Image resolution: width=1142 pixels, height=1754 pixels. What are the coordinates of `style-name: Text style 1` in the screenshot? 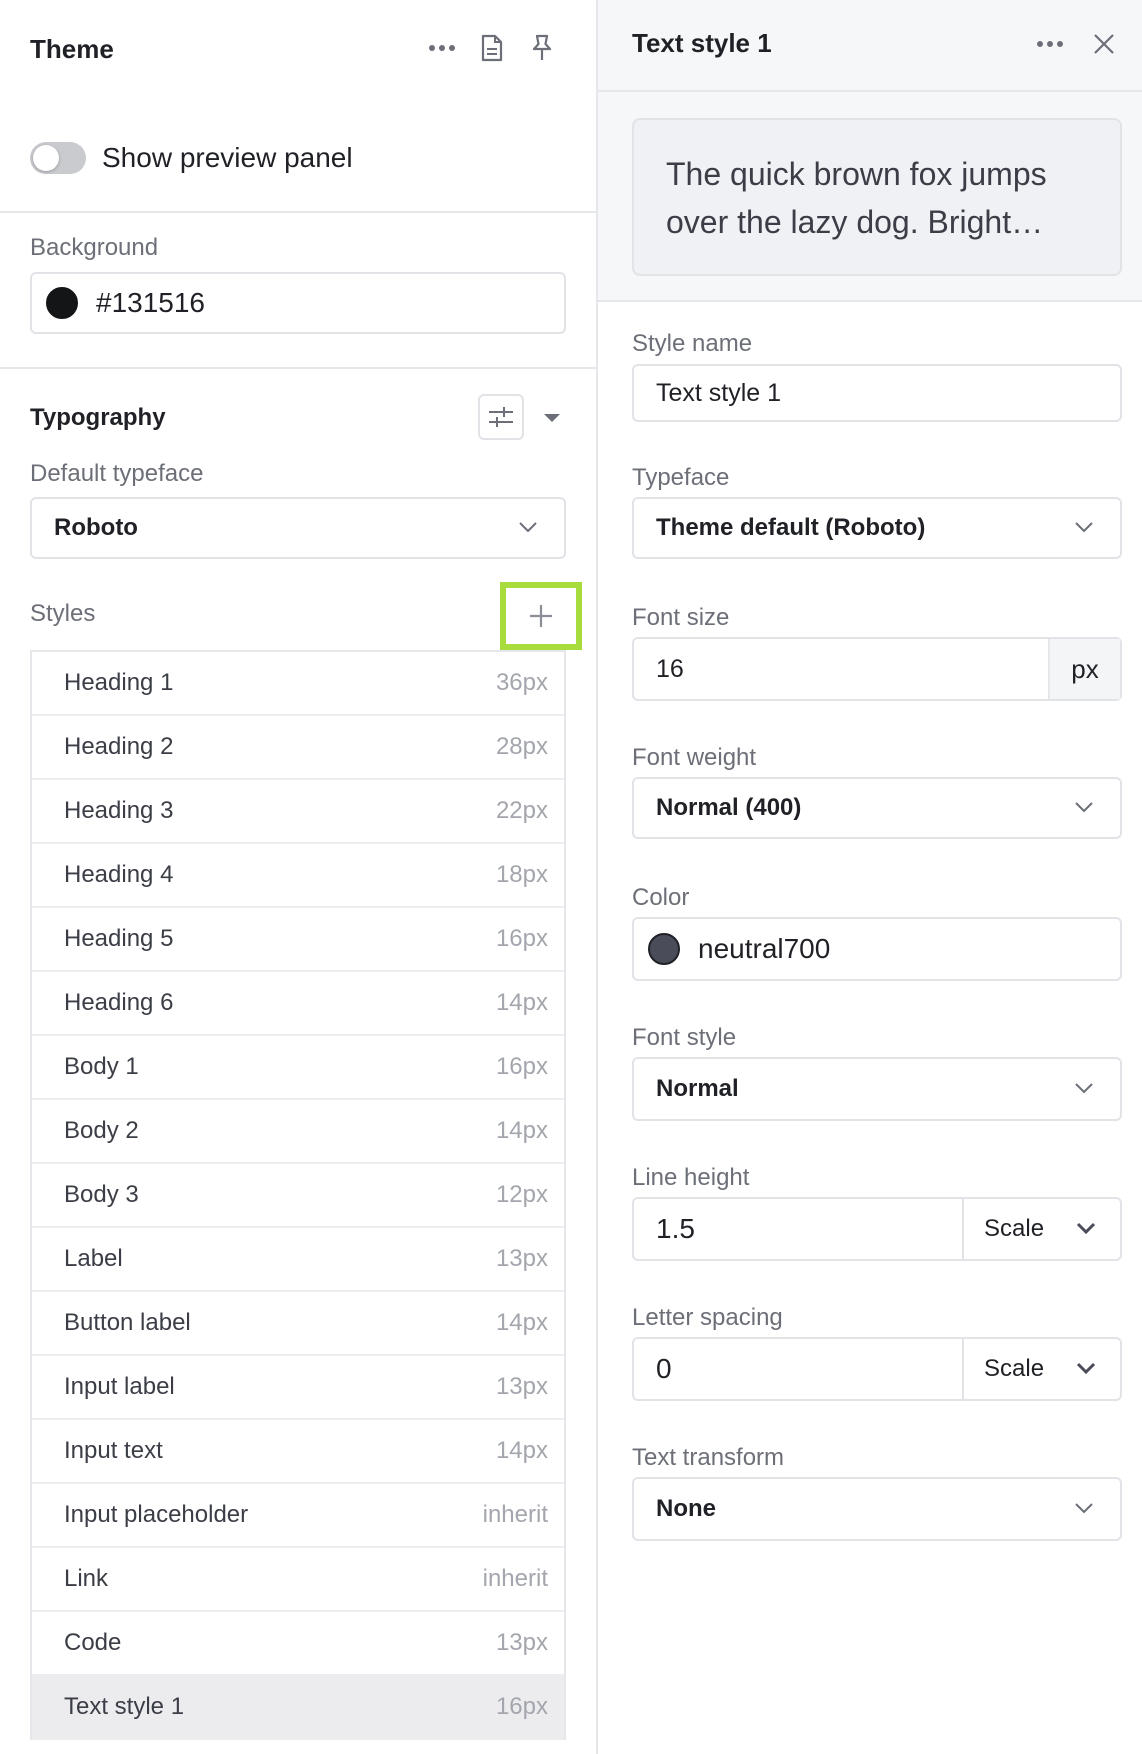 It's located at (124, 1706).